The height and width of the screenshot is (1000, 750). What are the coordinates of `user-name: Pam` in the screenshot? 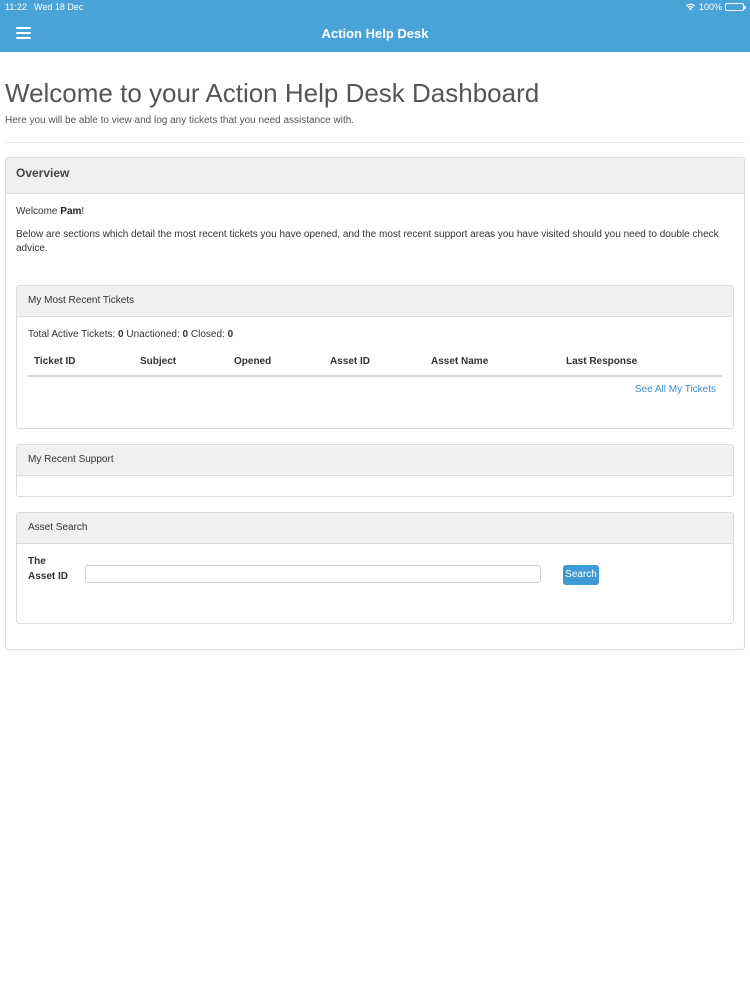 It's located at (71, 211).